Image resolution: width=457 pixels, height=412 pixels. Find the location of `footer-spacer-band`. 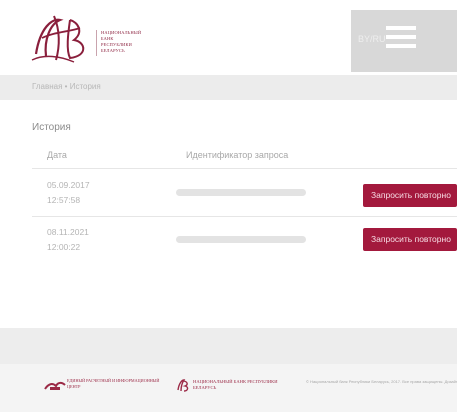

footer-spacer-band is located at coordinates (228, 346).